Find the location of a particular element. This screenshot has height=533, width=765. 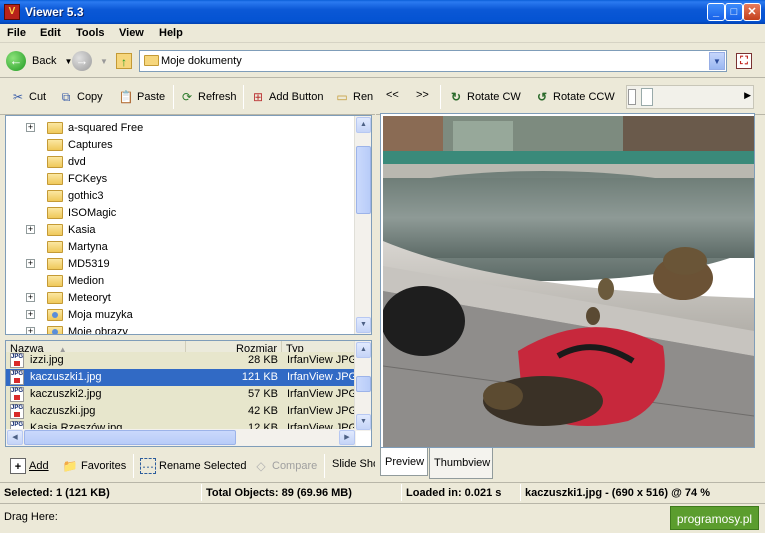

refresh-button: ⟳ Refresh is located at coordinates (208, 97).